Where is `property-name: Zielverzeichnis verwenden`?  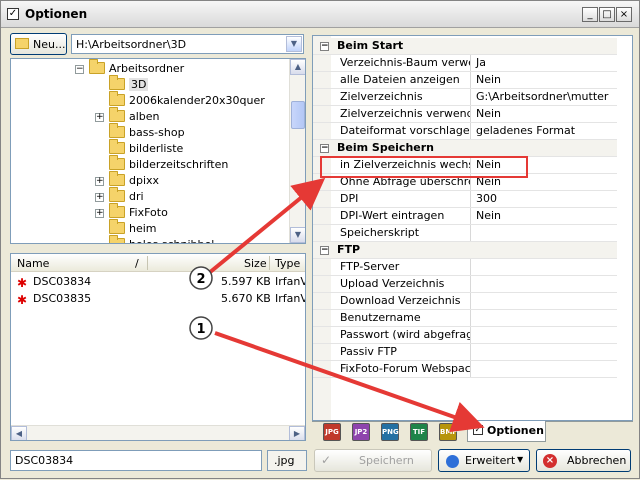 property-name: Zielverzeichnis verwenden is located at coordinates (404, 114).